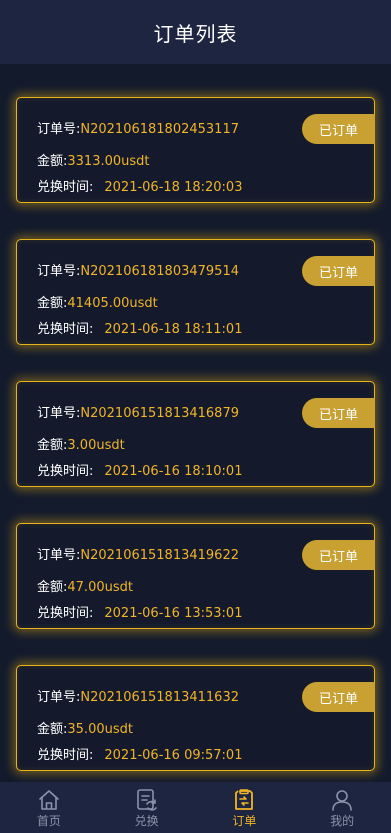 The width and height of the screenshot is (391, 833). Describe the element at coordinates (173, 187) in the screenshot. I see `exchange-time-value: 2021-06-18 18:20:03` at that location.